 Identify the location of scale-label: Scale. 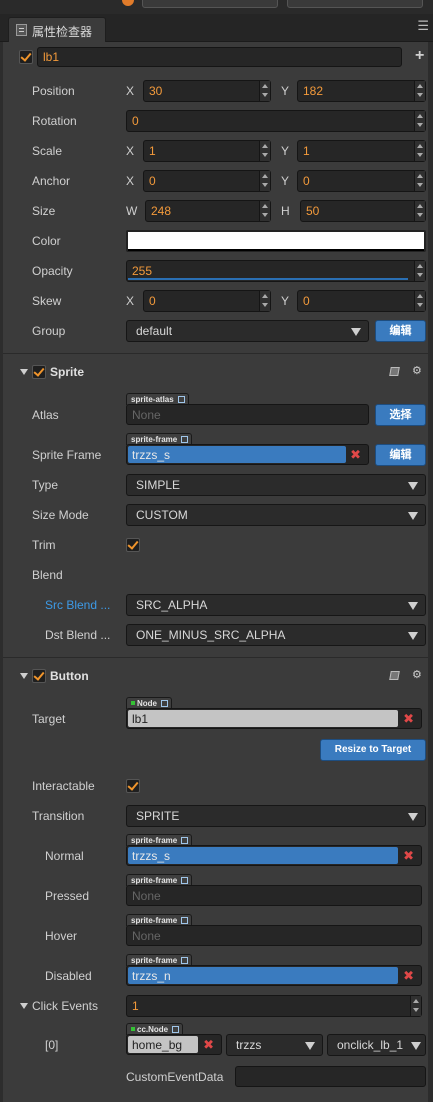
(47, 151).